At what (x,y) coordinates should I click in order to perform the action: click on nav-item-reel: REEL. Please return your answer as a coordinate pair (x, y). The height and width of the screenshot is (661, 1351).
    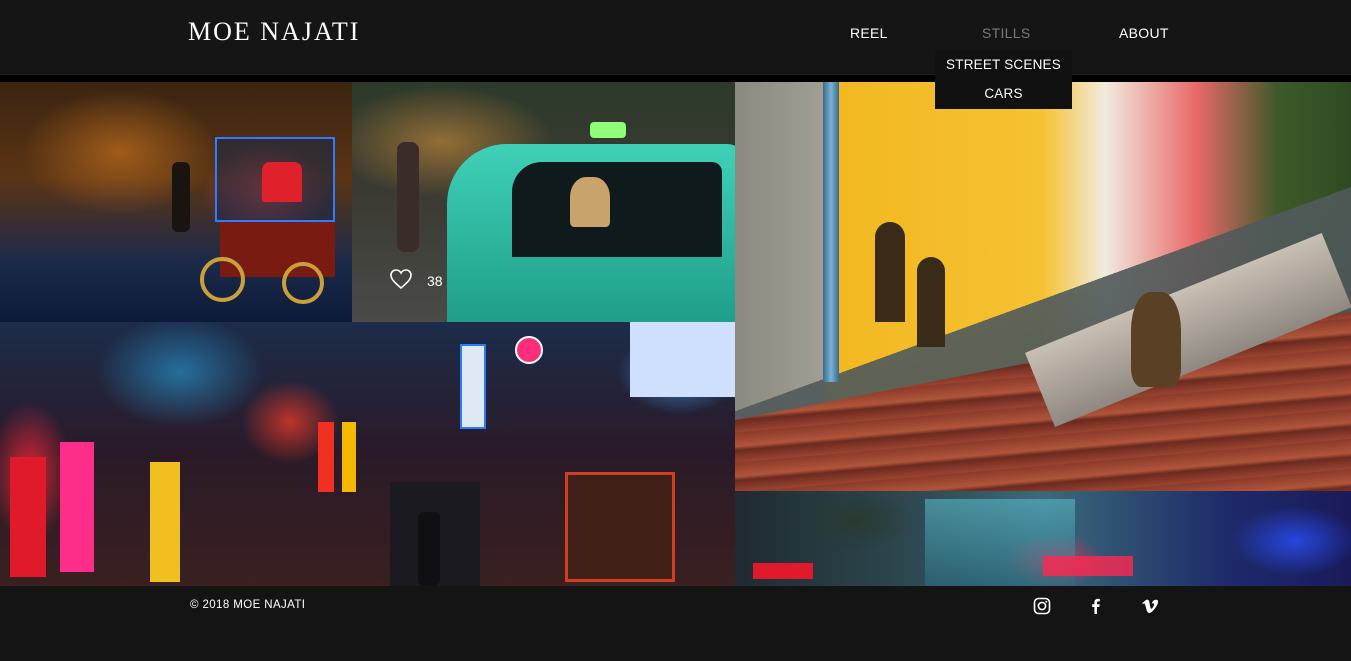
    Looking at the image, I should click on (869, 33).